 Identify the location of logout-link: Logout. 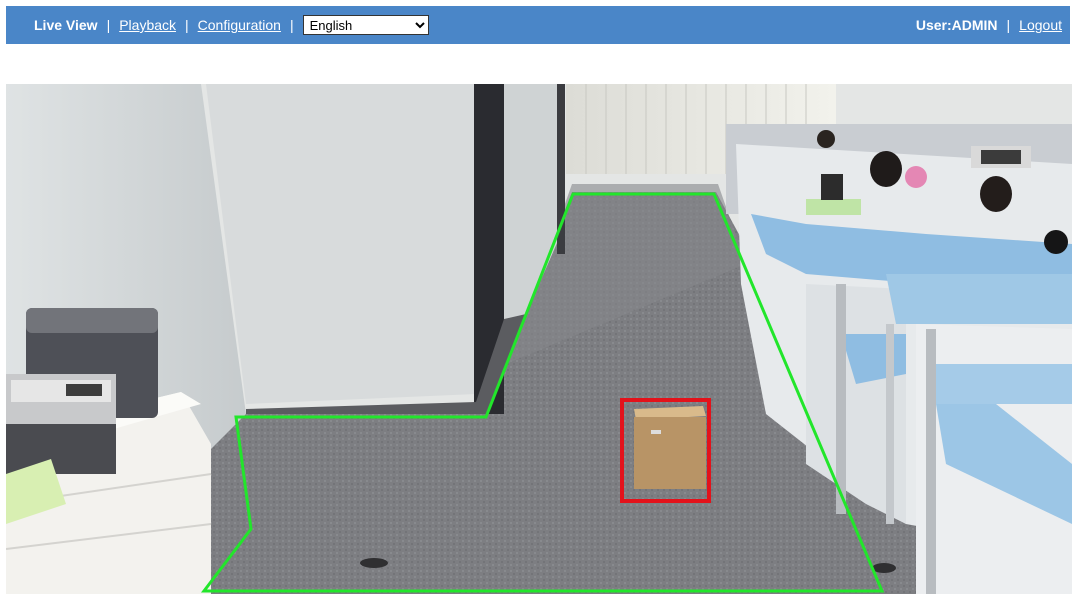
(1040, 25).